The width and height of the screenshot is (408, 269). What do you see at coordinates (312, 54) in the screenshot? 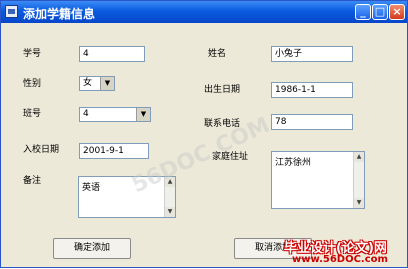
I see `name-field: 小兔子` at bounding box center [312, 54].